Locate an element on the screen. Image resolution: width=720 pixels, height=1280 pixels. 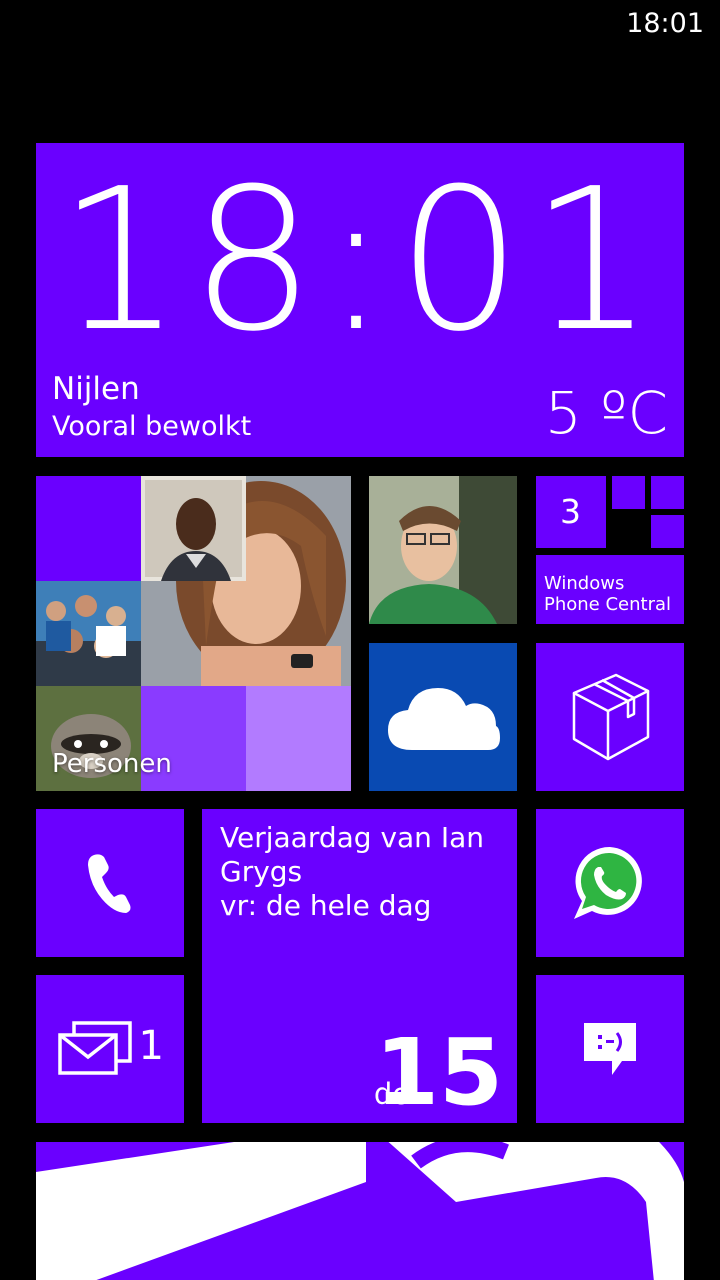
people-label: Personen is located at coordinates (112, 764).